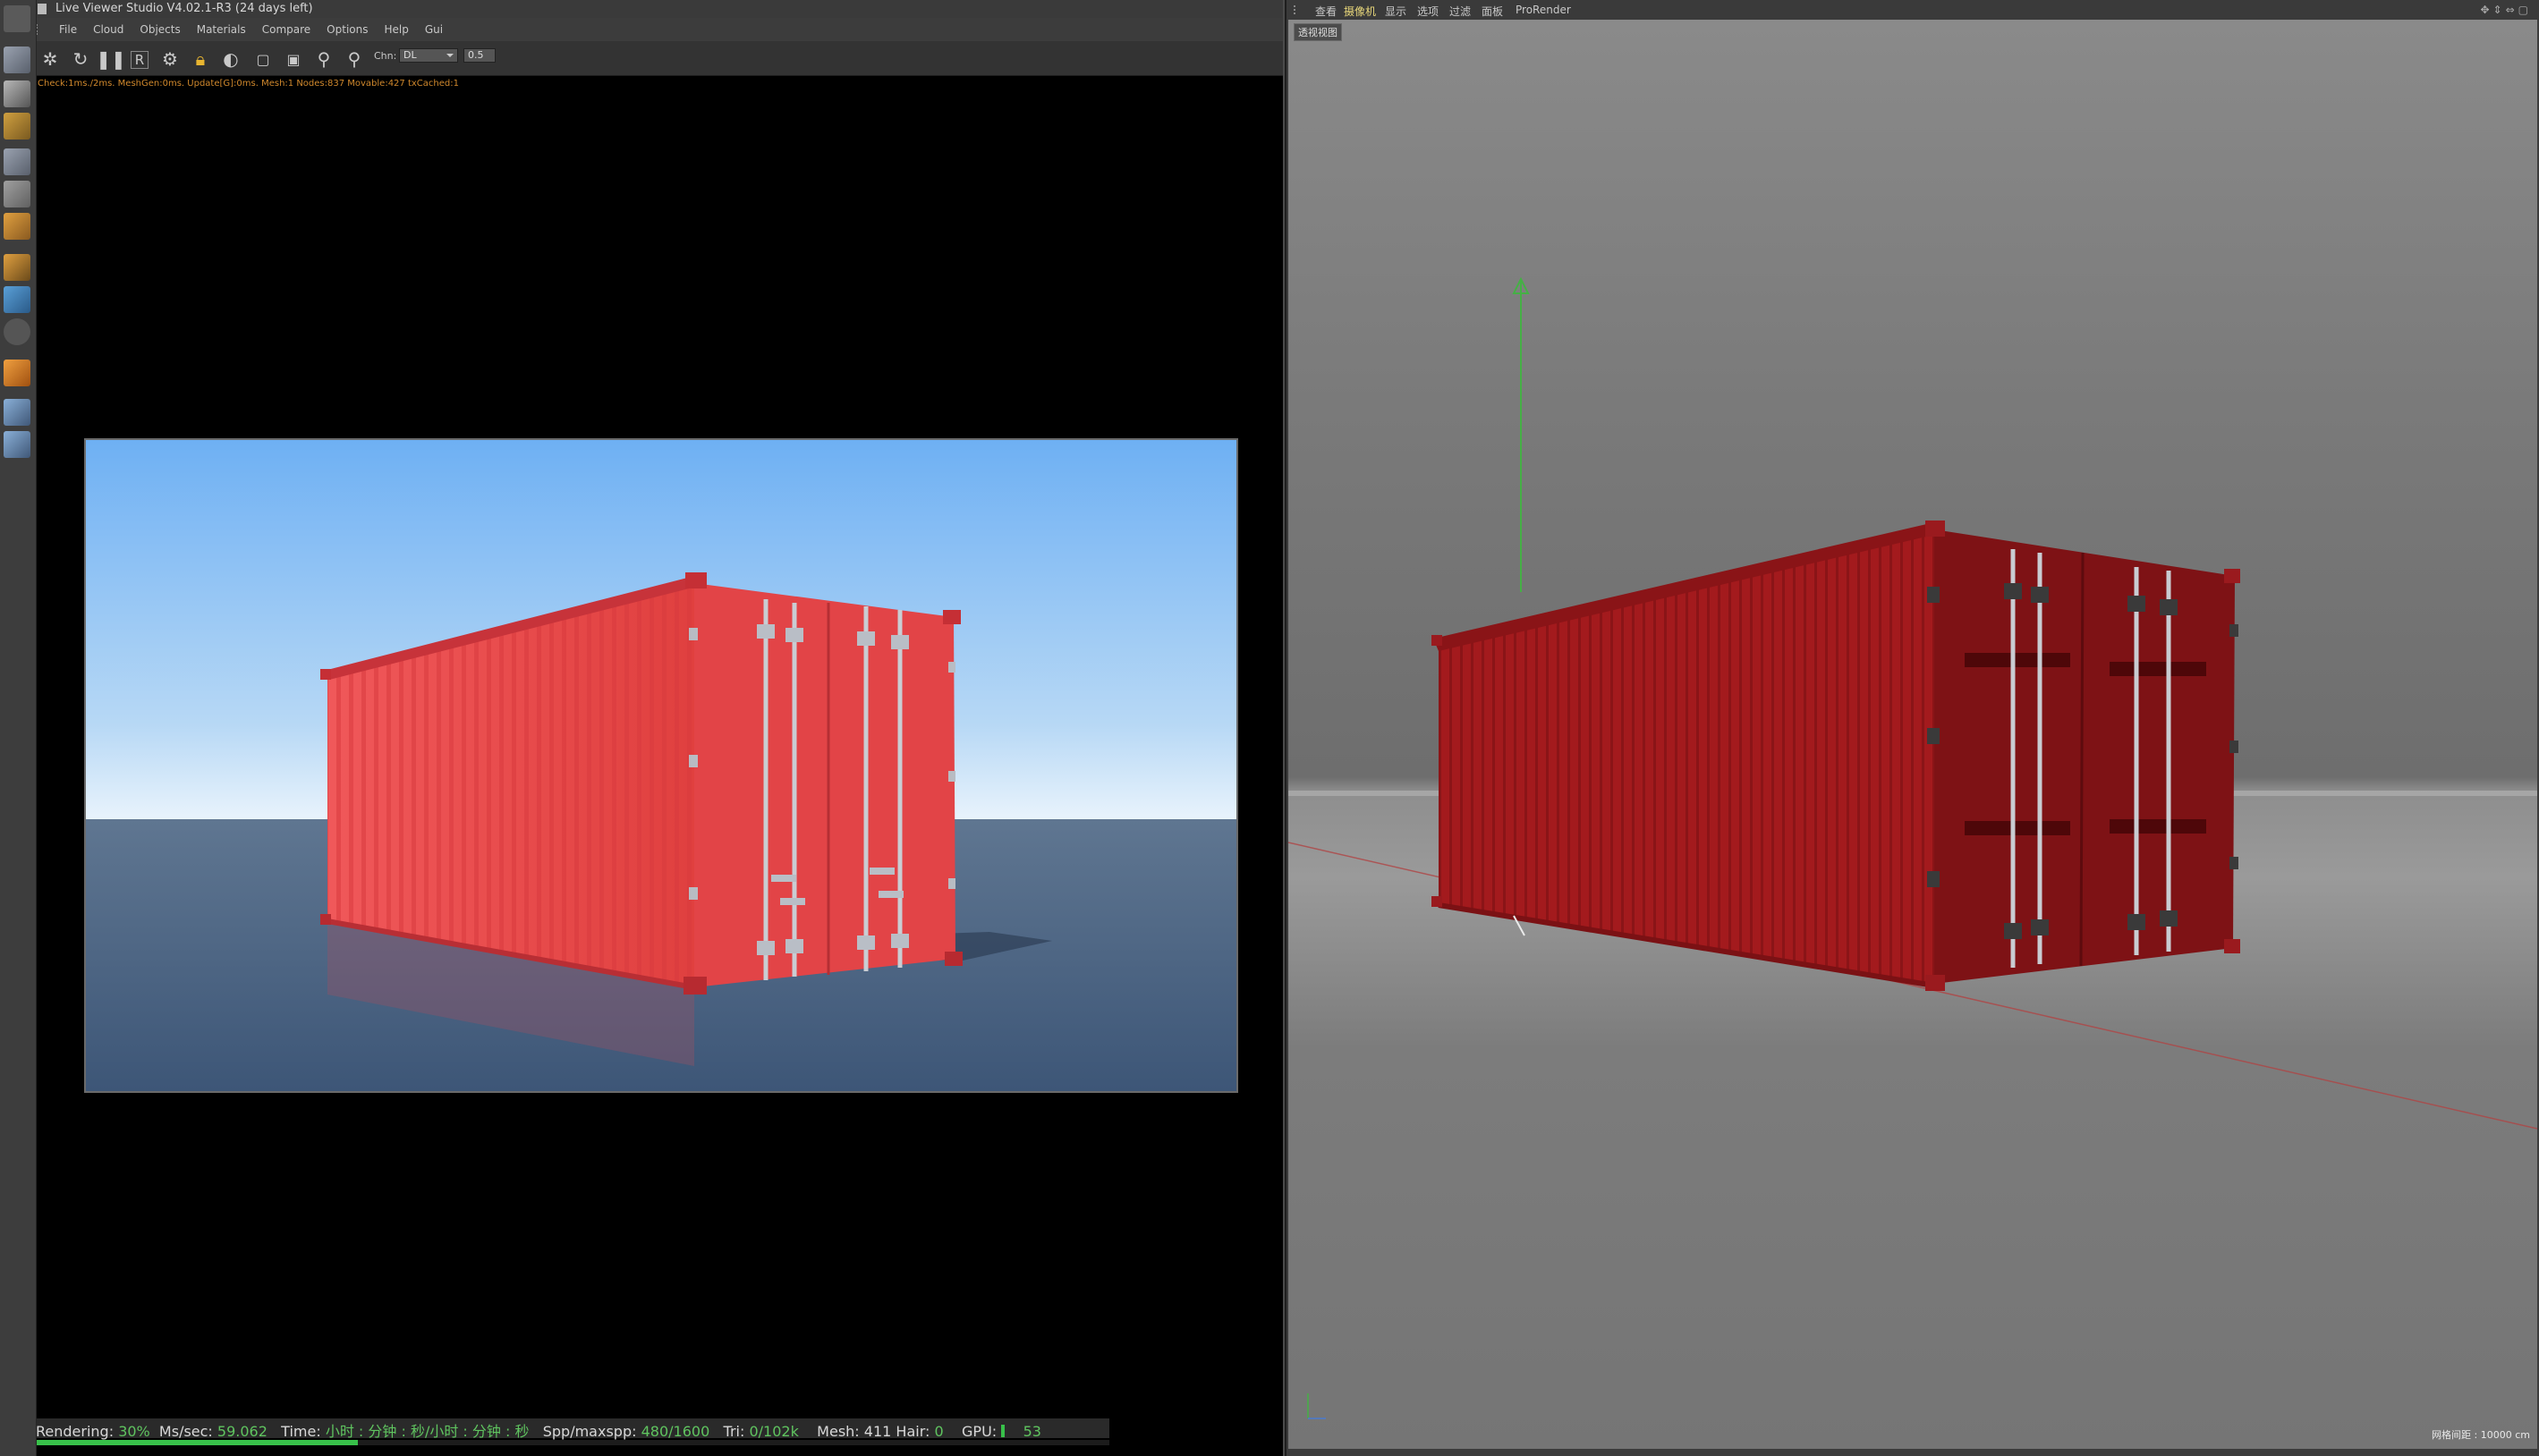 The image size is (2539, 1456). Describe the element at coordinates (263, 59) in the screenshot. I see `clay-mode-icon: ▢` at that location.